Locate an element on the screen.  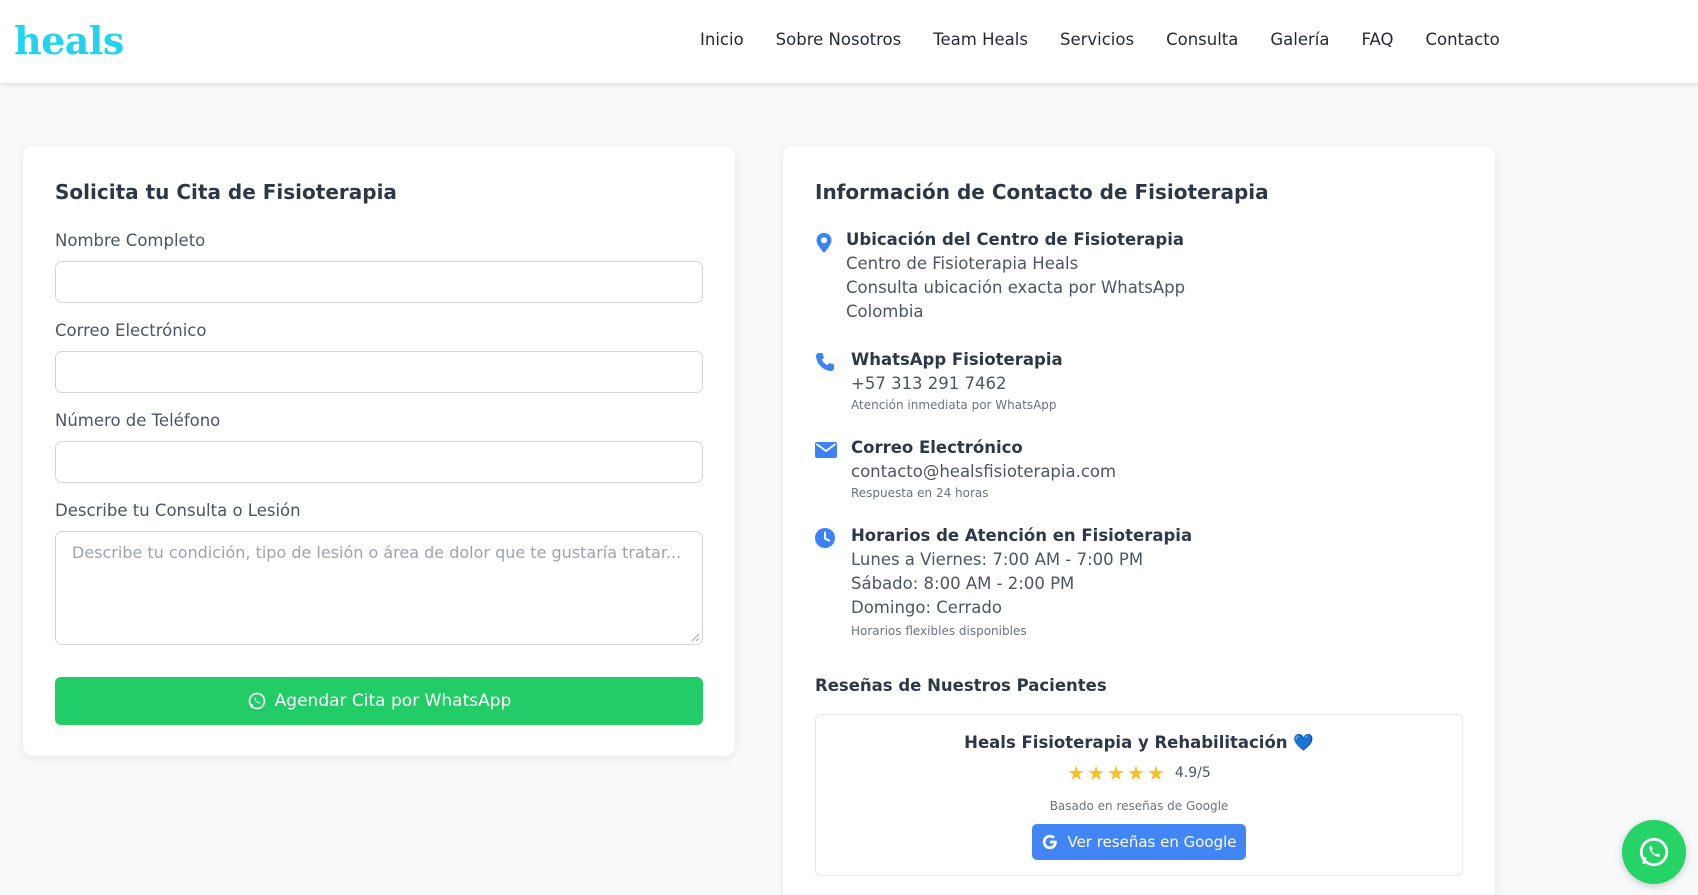
whatsapp-phone: +57 313 291 7462 is located at coordinates (929, 383).